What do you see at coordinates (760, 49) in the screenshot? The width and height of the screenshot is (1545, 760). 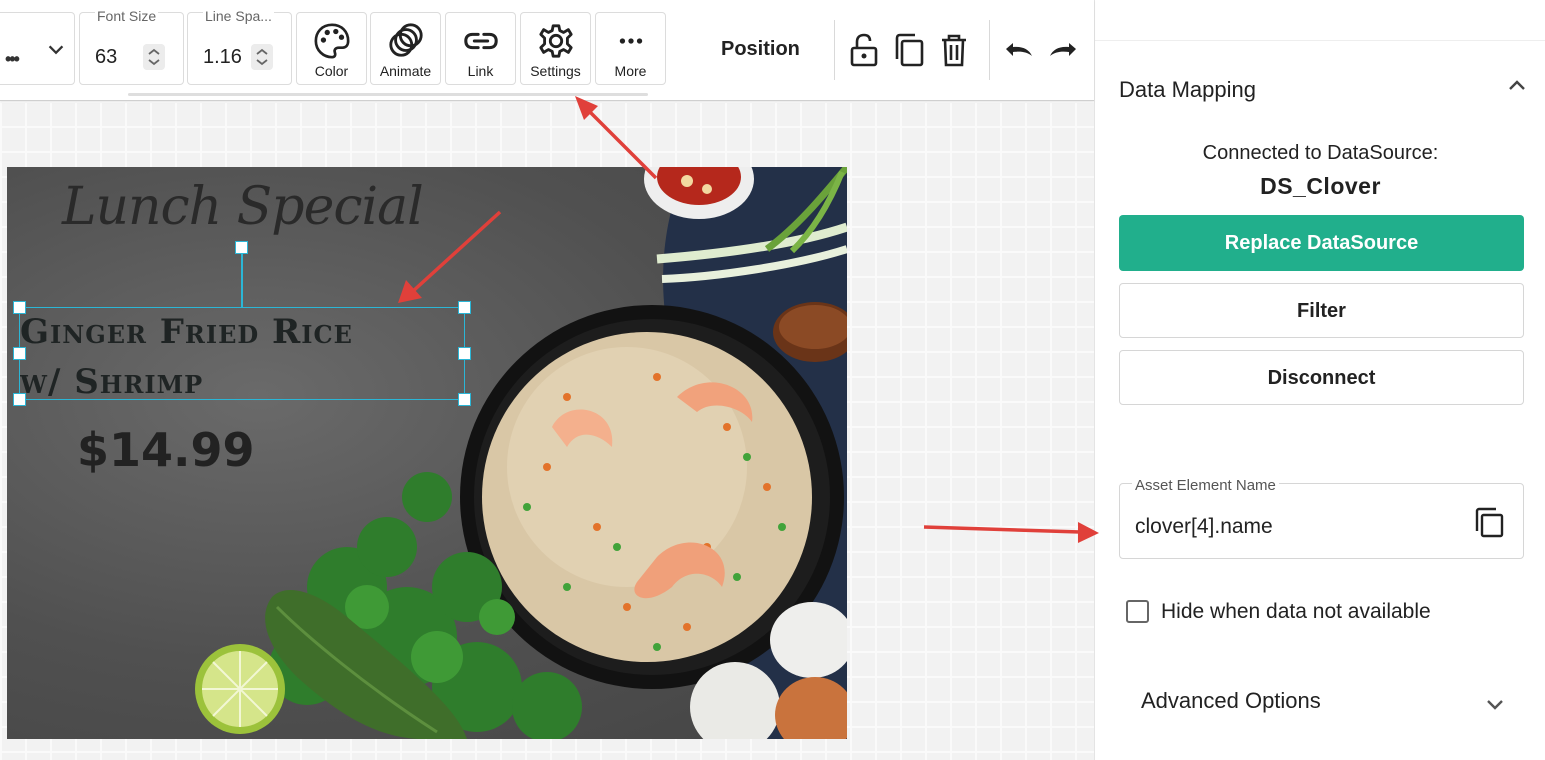 I see `position-button: Position` at bounding box center [760, 49].